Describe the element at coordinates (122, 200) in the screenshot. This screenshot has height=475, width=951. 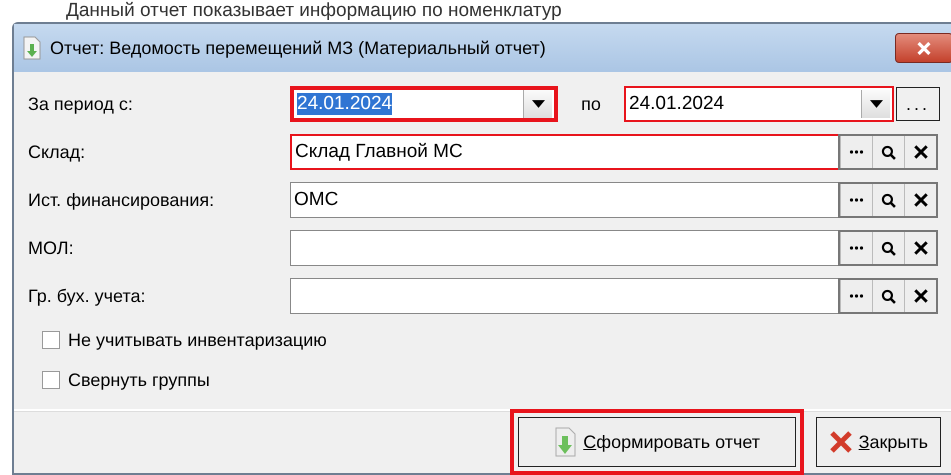
I see `field-label: Ист. финансирования:` at that location.